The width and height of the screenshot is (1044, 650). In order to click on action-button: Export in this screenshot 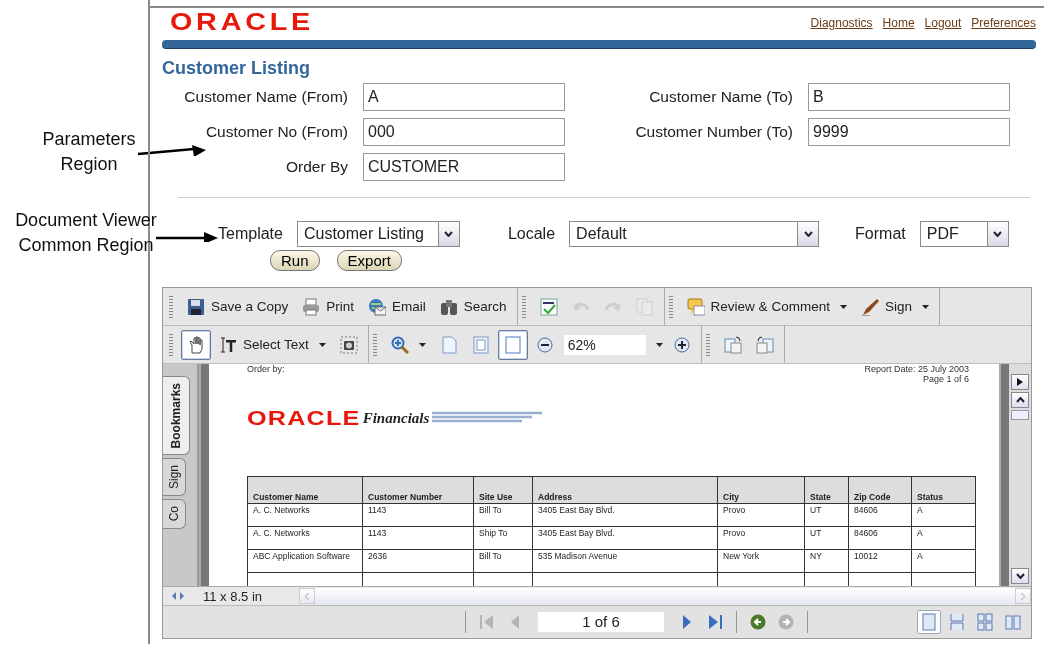, I will do `click(369, 260)`.